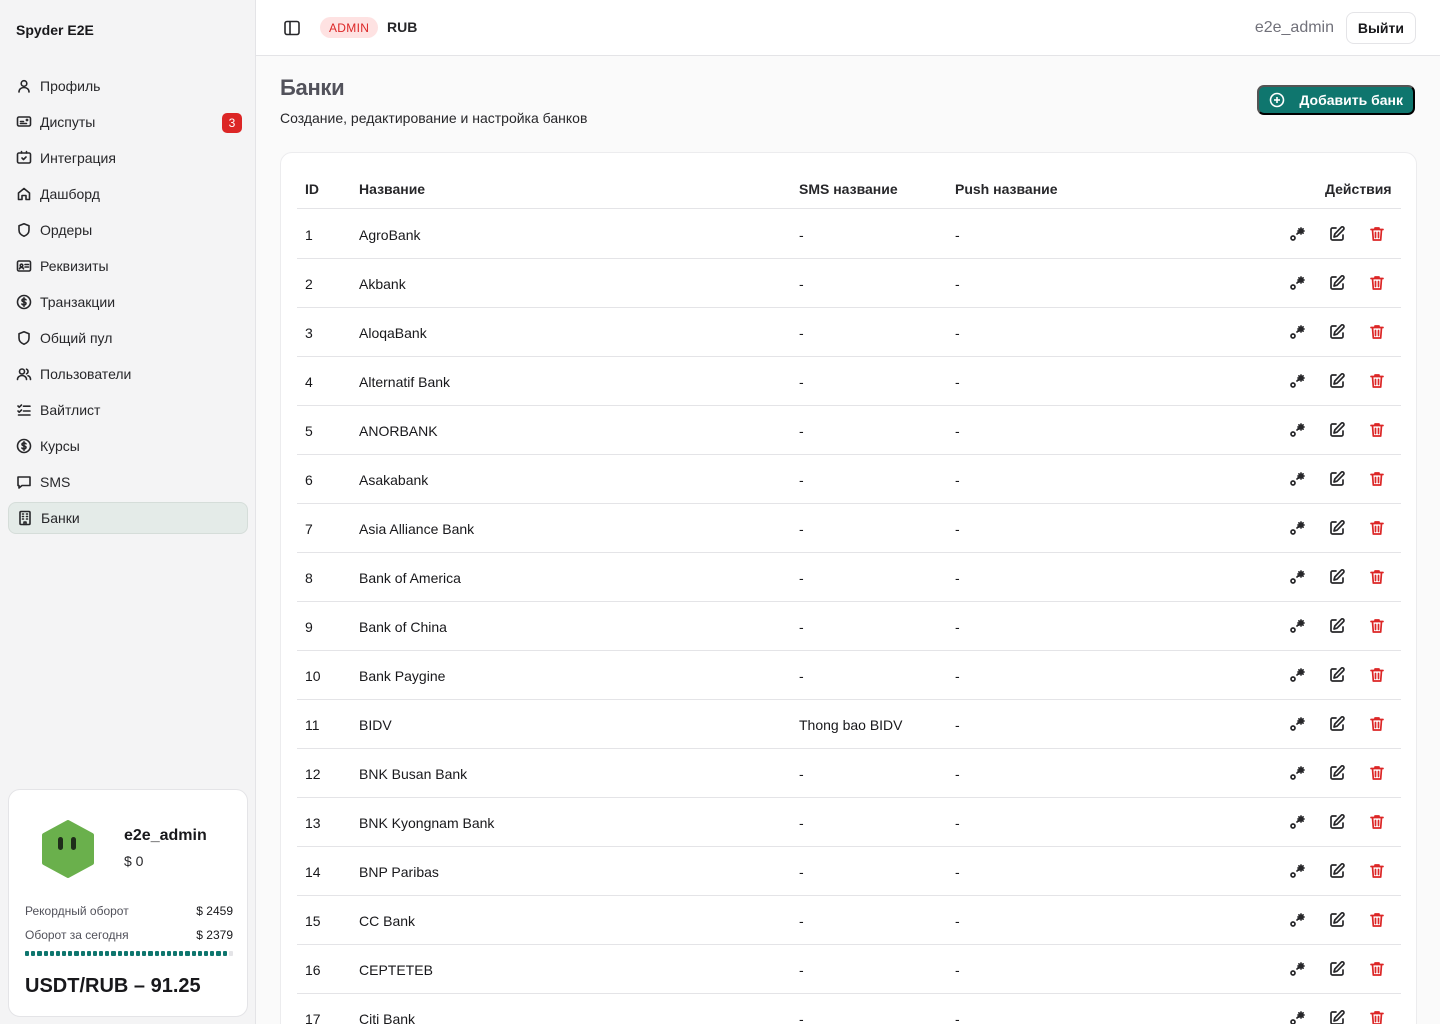 Image resolution: width=1440 pixels, height=1024 pixels. What do you see at coordinates (312, 87) in the screenshot?
I see `page-title: Банки` at bounding box center [312, 87].